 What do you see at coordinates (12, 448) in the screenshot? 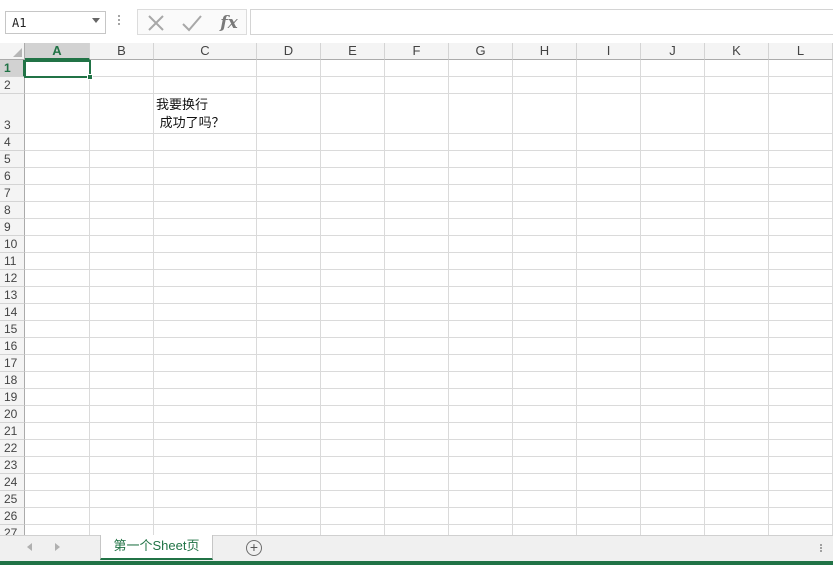
I see `row-header-22: 22` at bounding box center [12, 448].